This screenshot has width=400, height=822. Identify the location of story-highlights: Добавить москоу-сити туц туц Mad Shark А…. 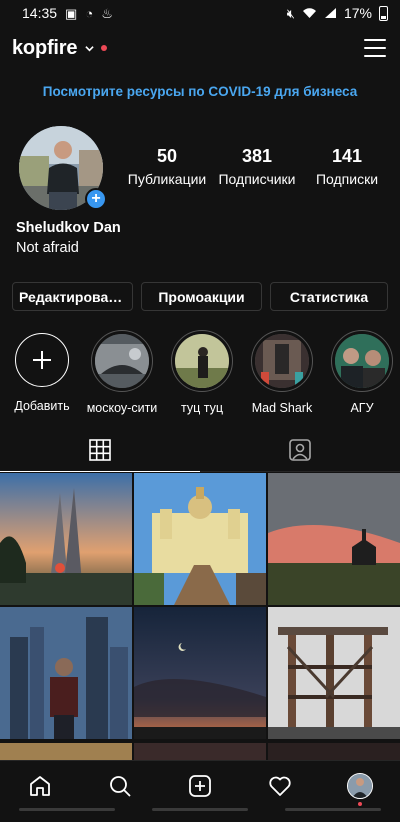
(200, 372).